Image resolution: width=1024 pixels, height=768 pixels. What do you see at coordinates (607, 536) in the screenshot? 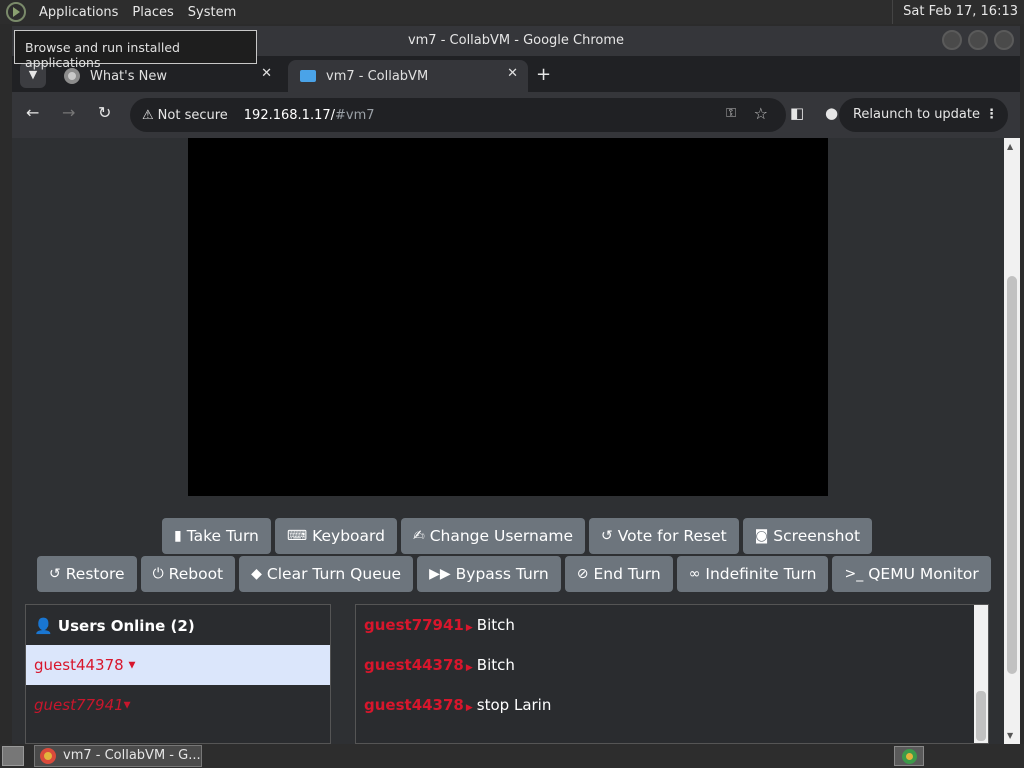
I see `undo-icon: ↺` at bounding box center [607, 536].